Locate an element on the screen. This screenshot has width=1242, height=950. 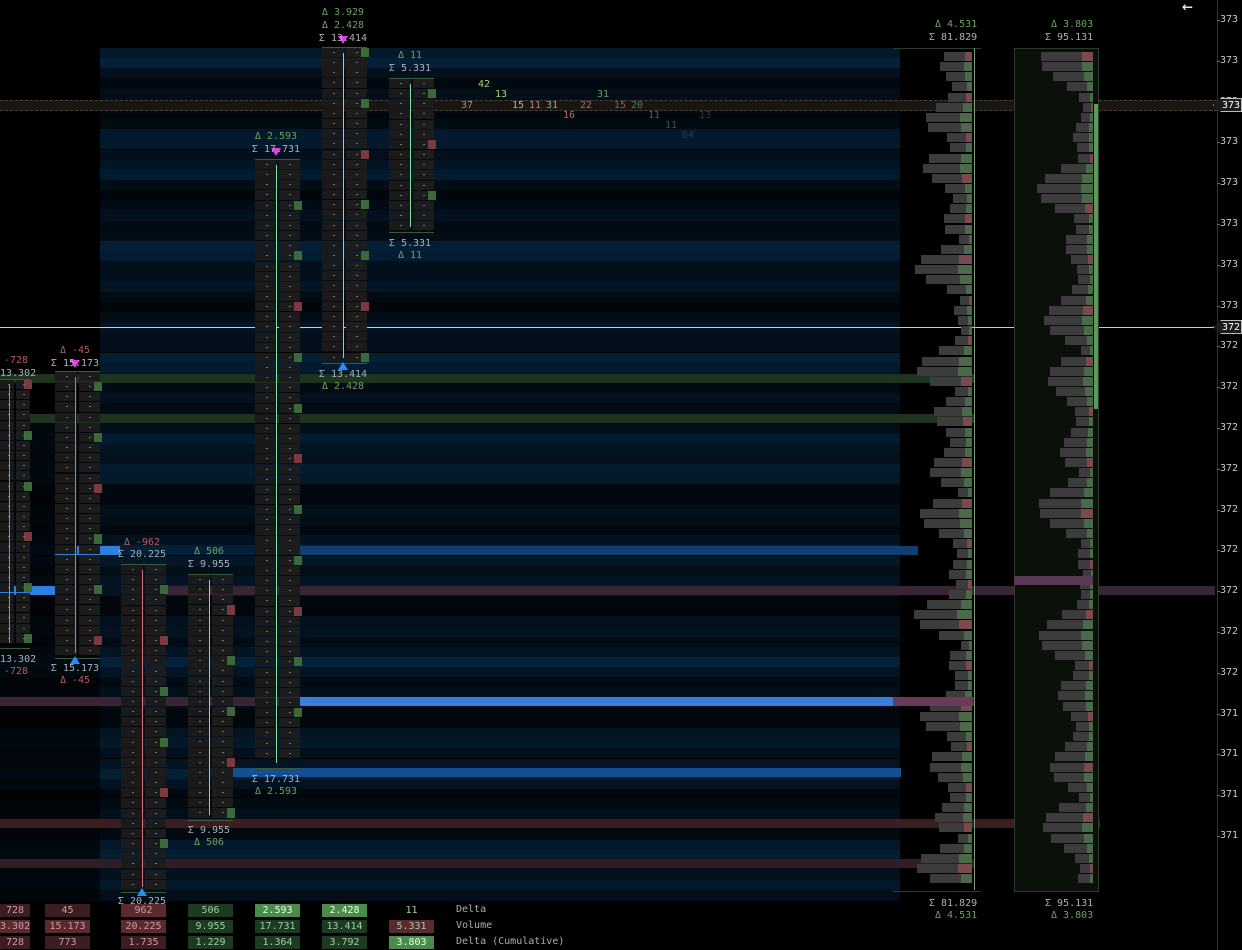
price-tick-label: 371 is located at coordinates (1229, 754).